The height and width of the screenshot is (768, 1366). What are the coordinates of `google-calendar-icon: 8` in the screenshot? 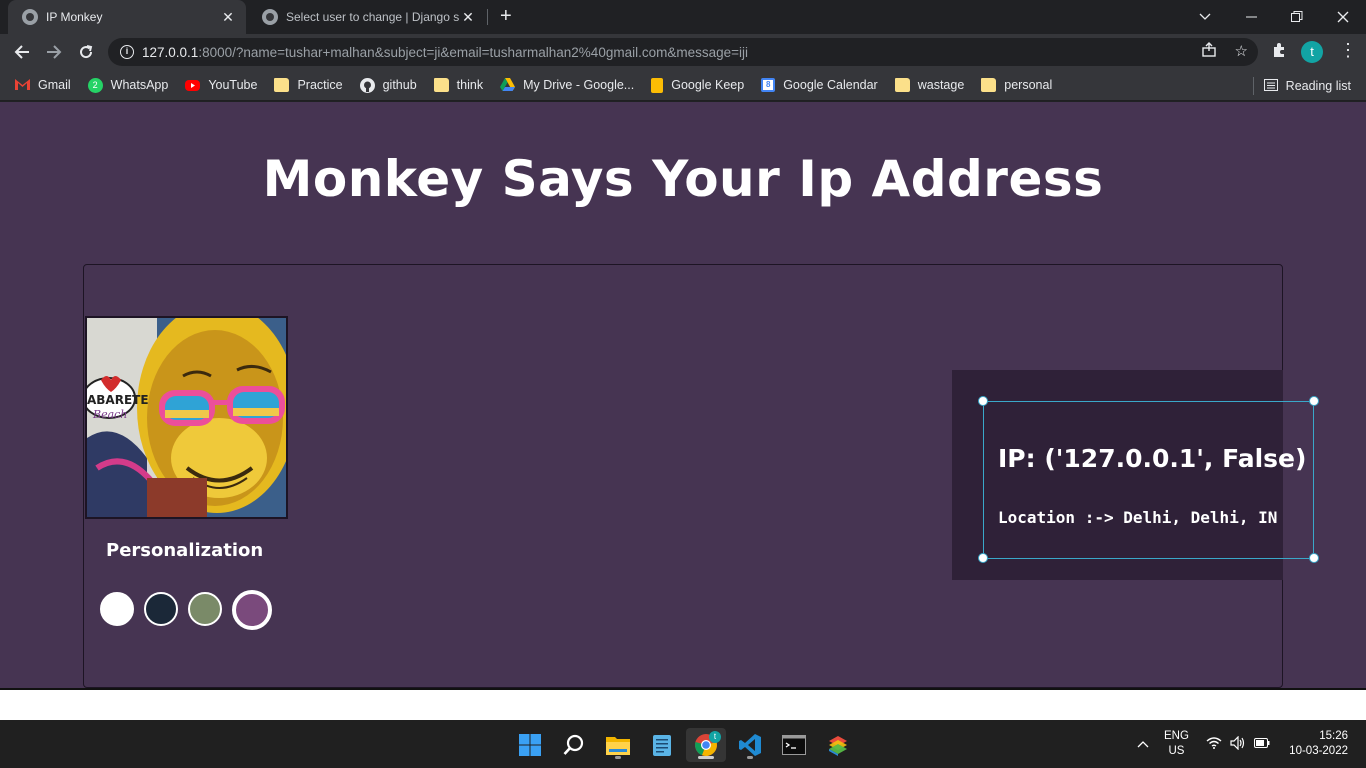 It's located at (768, 85).